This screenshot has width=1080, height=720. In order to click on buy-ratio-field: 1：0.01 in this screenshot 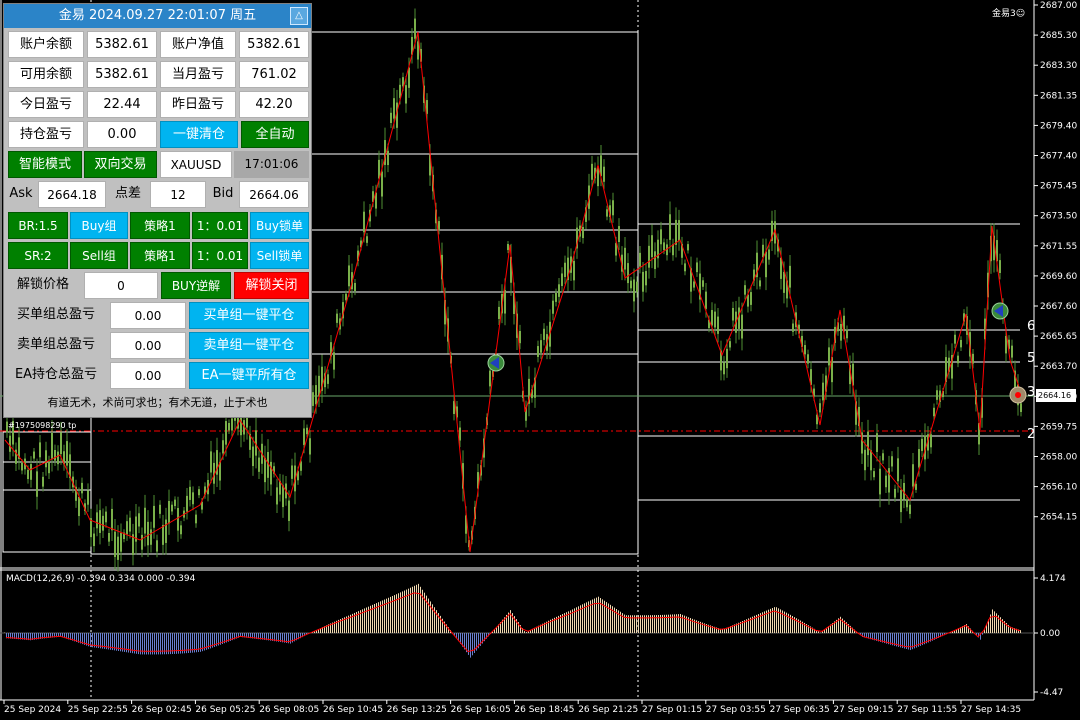, I will do `click(220, 225)`.